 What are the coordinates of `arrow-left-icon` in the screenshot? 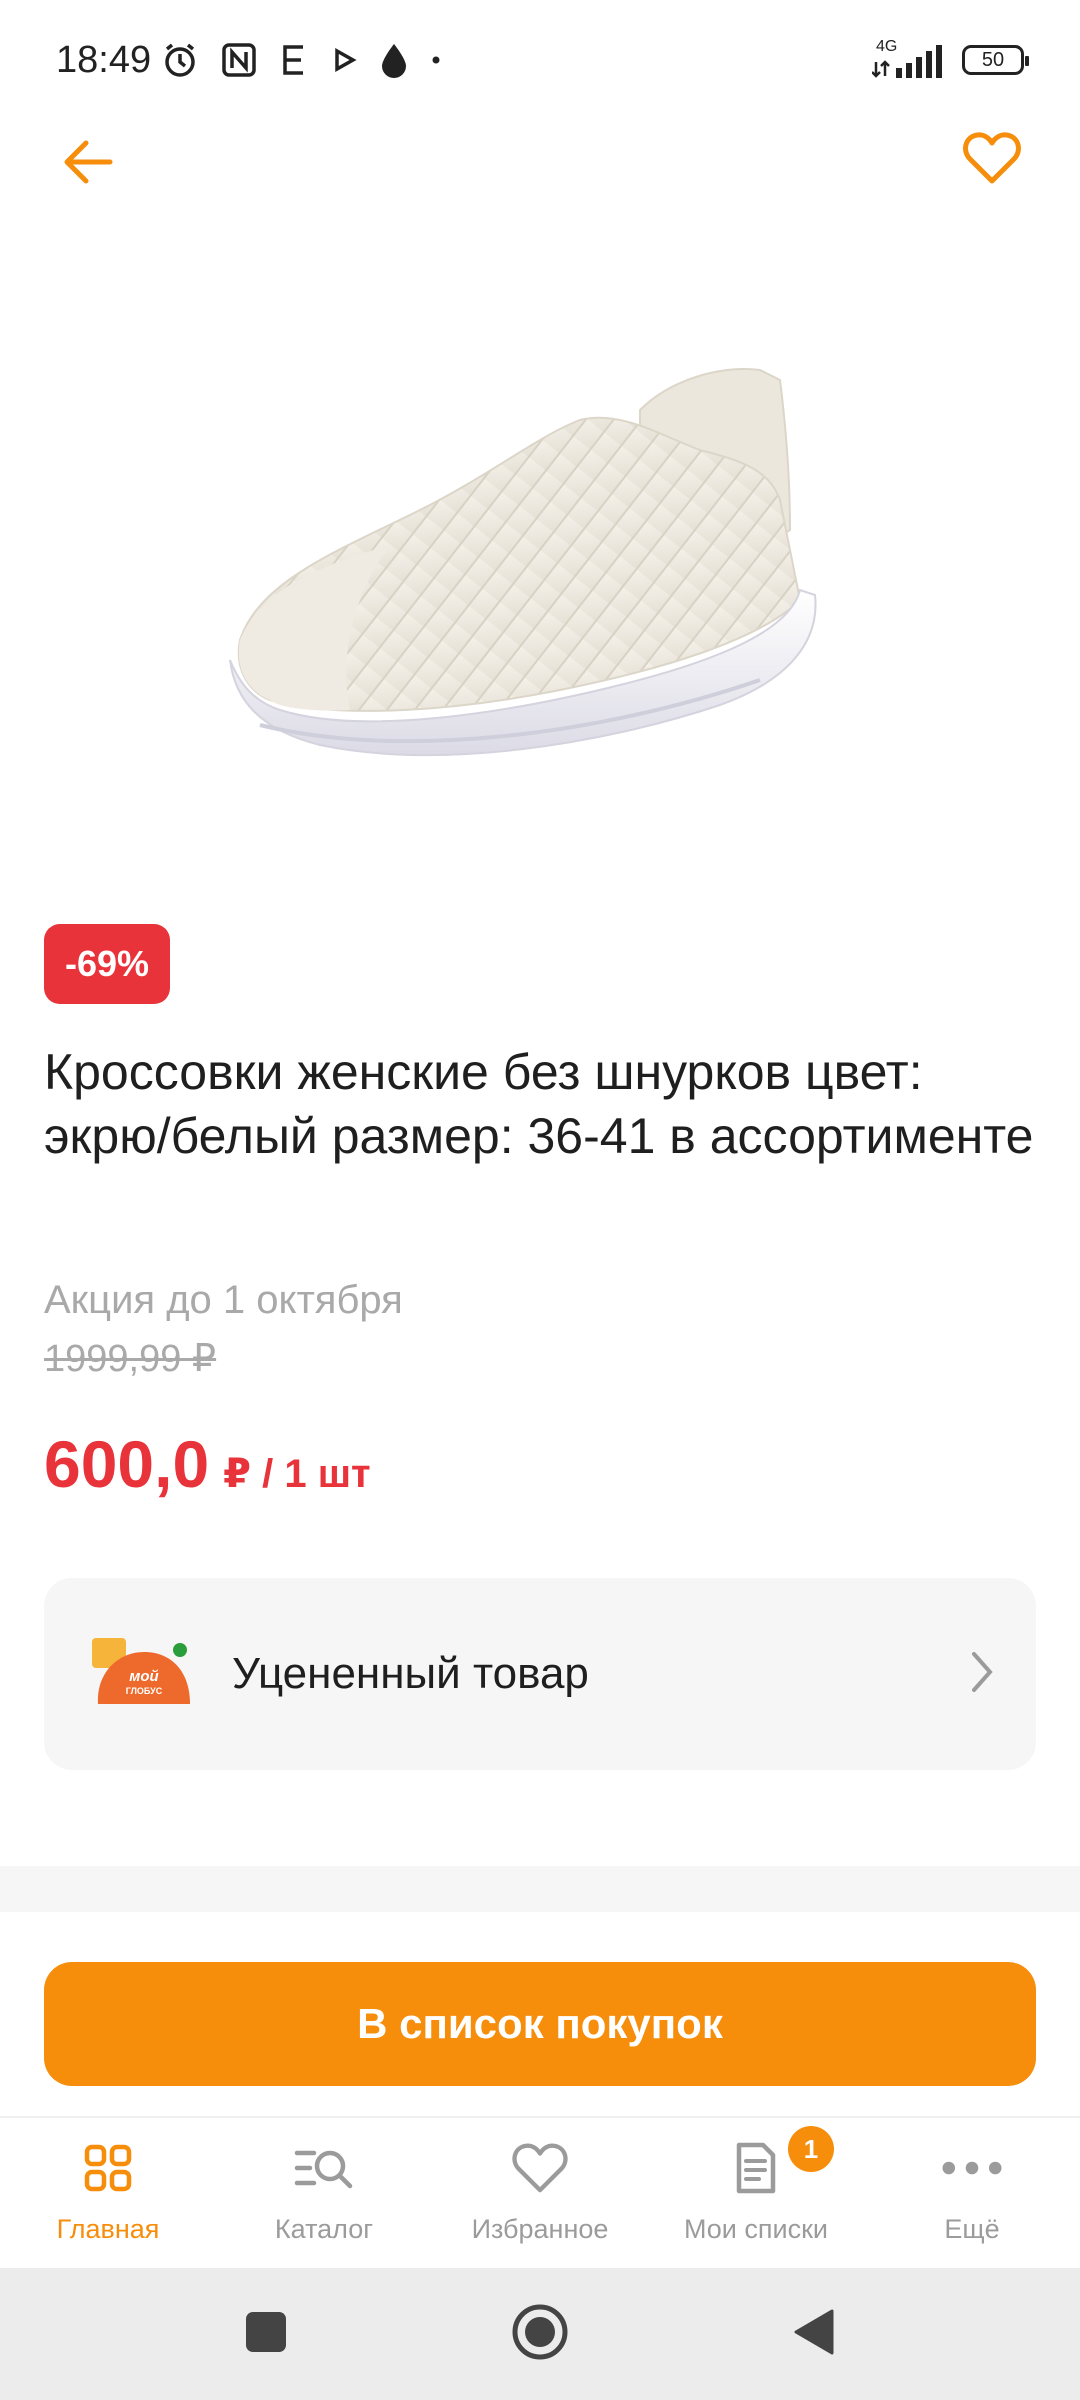 It's located at (88, 164).